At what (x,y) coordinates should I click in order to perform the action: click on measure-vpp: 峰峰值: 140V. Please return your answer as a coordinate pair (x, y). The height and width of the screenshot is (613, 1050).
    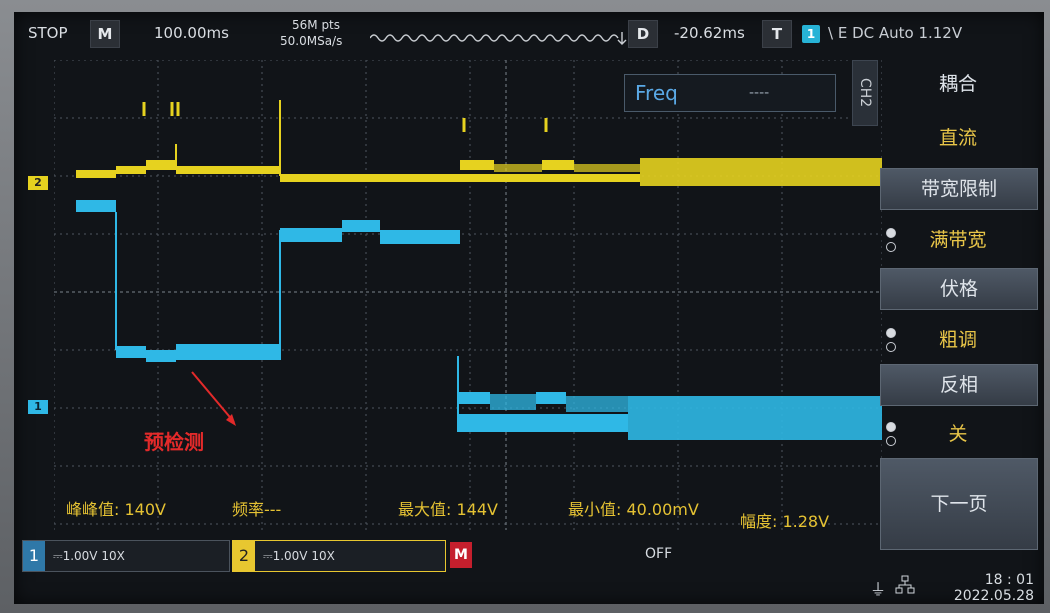
    Looking at the image, I should click on (116, 509).